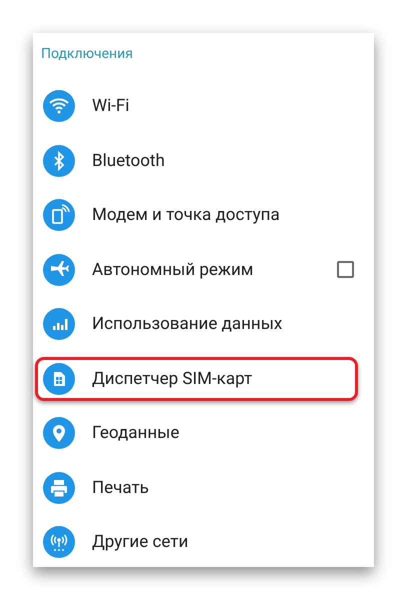 Image resolution: width=407 pixels, height=600 pixels. Describe the element at coordinates (59, 215) in the screenshot. I see `phone-signal-icon` at that location.